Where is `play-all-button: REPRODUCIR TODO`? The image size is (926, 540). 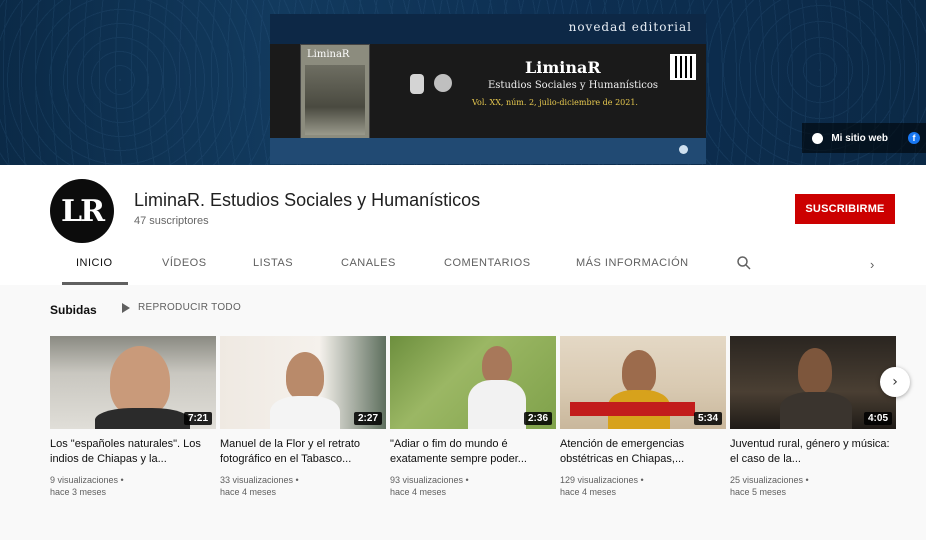 play-all-button: REPRODUCIR TODO is located at coordinates (181, 307).